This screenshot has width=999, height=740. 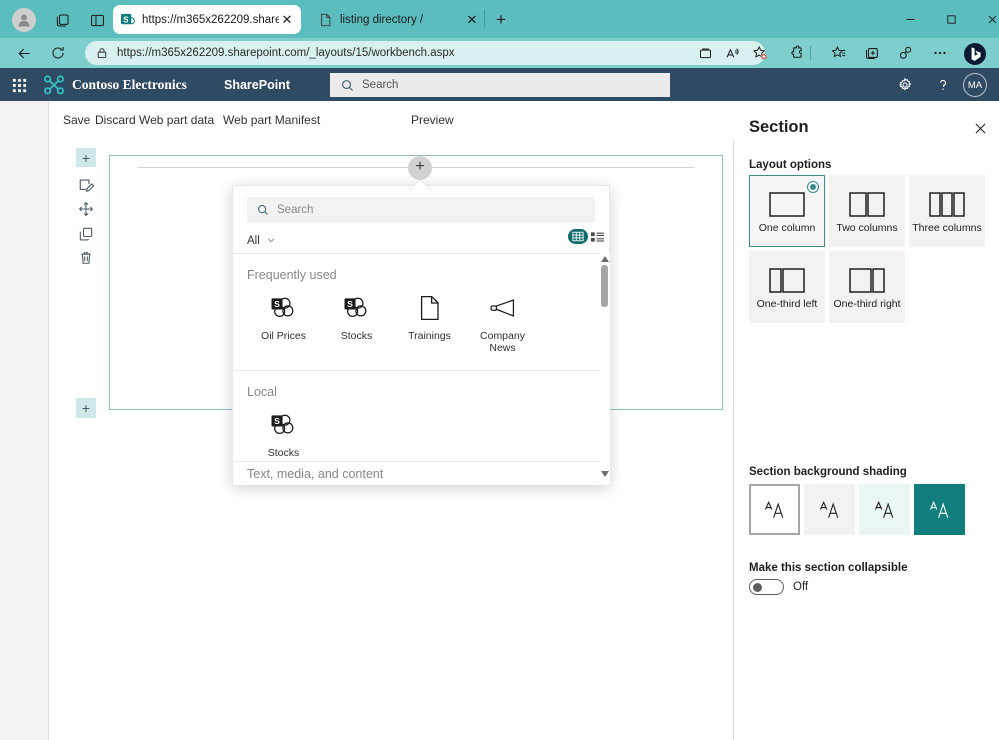 I want to click on layout-option-one-third-left: One-third left, so click(x=787, y=287).